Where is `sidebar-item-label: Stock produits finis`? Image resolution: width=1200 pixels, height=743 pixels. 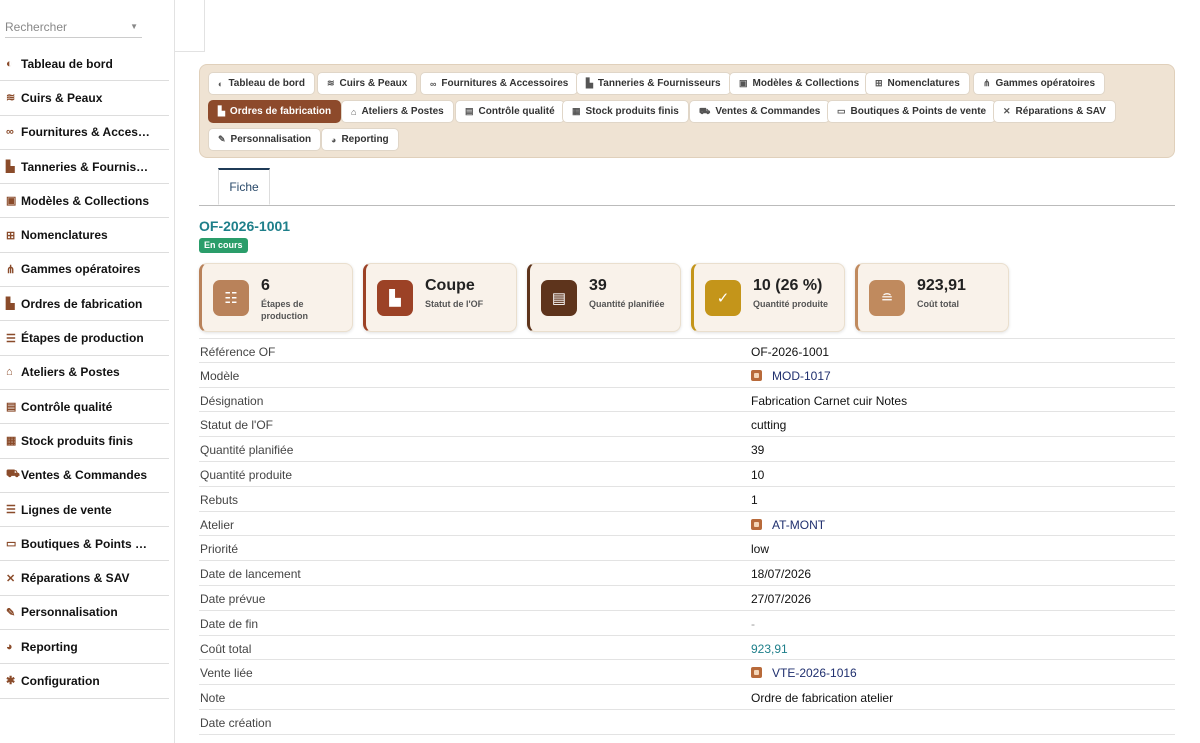
sidebar-item-label: Stock produits finis is located at coordinates (77, 440).